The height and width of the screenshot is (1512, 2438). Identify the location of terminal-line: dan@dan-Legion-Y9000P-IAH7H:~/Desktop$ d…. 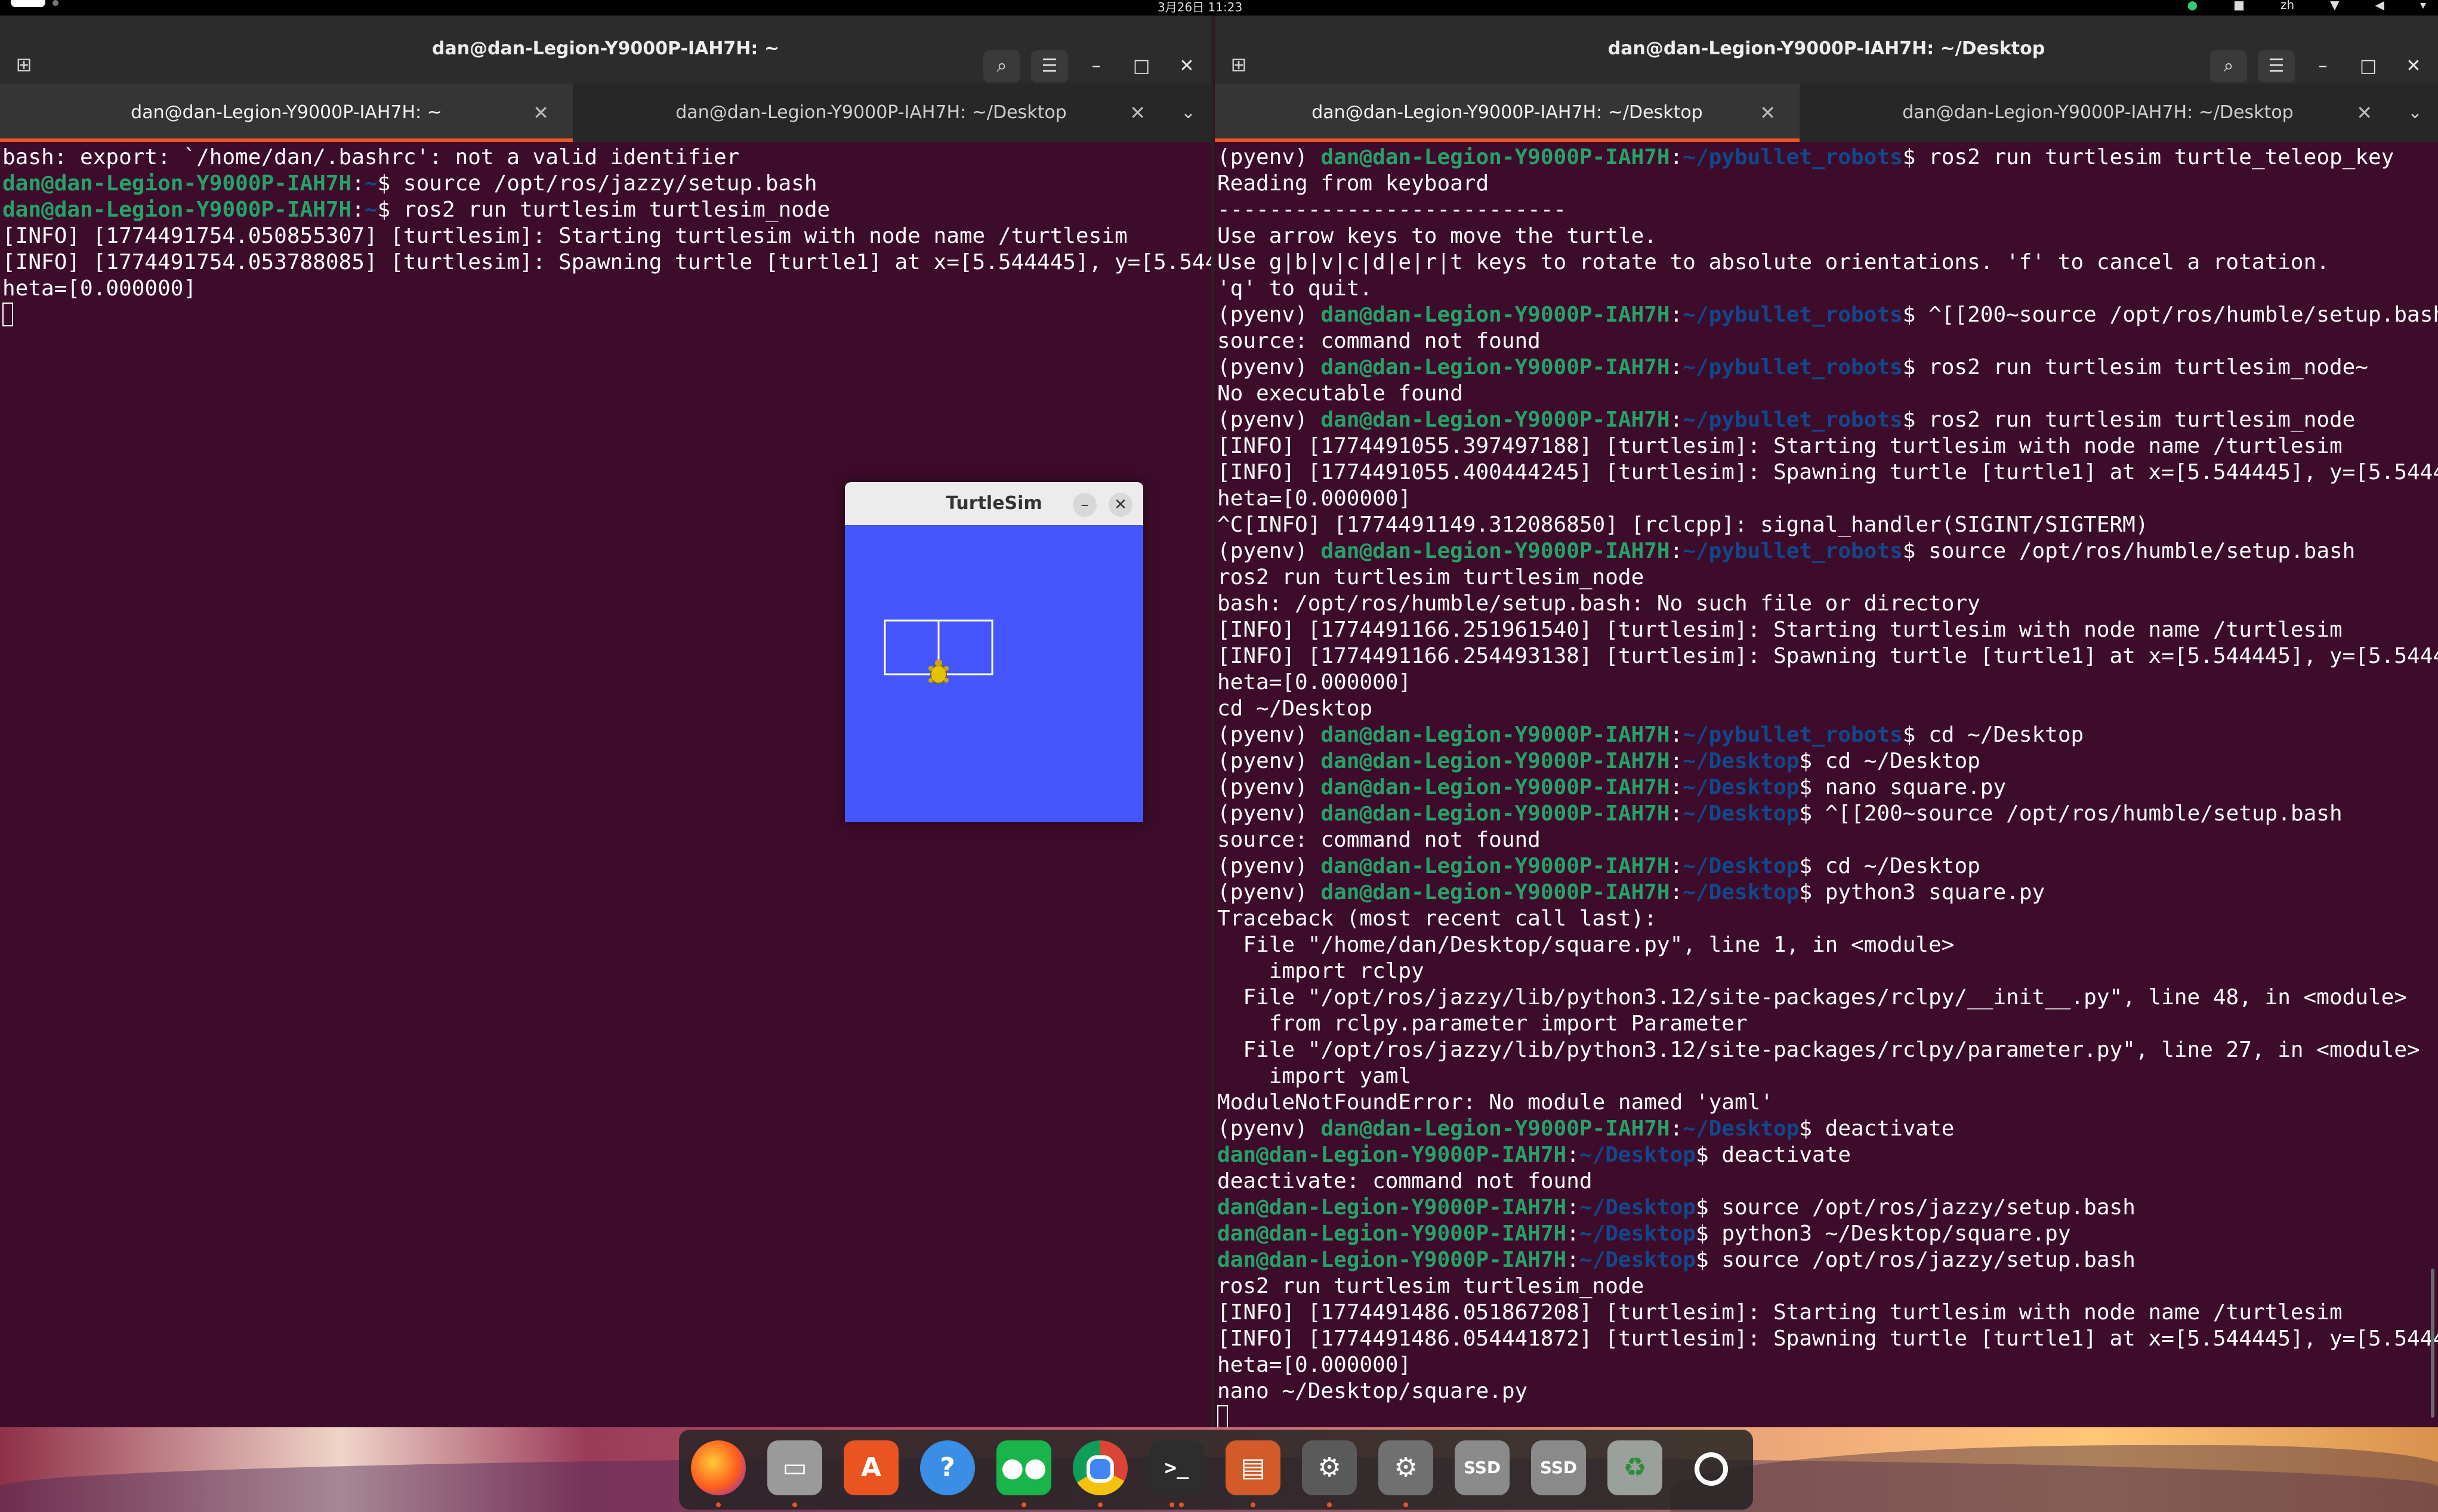
(1534, 1155).